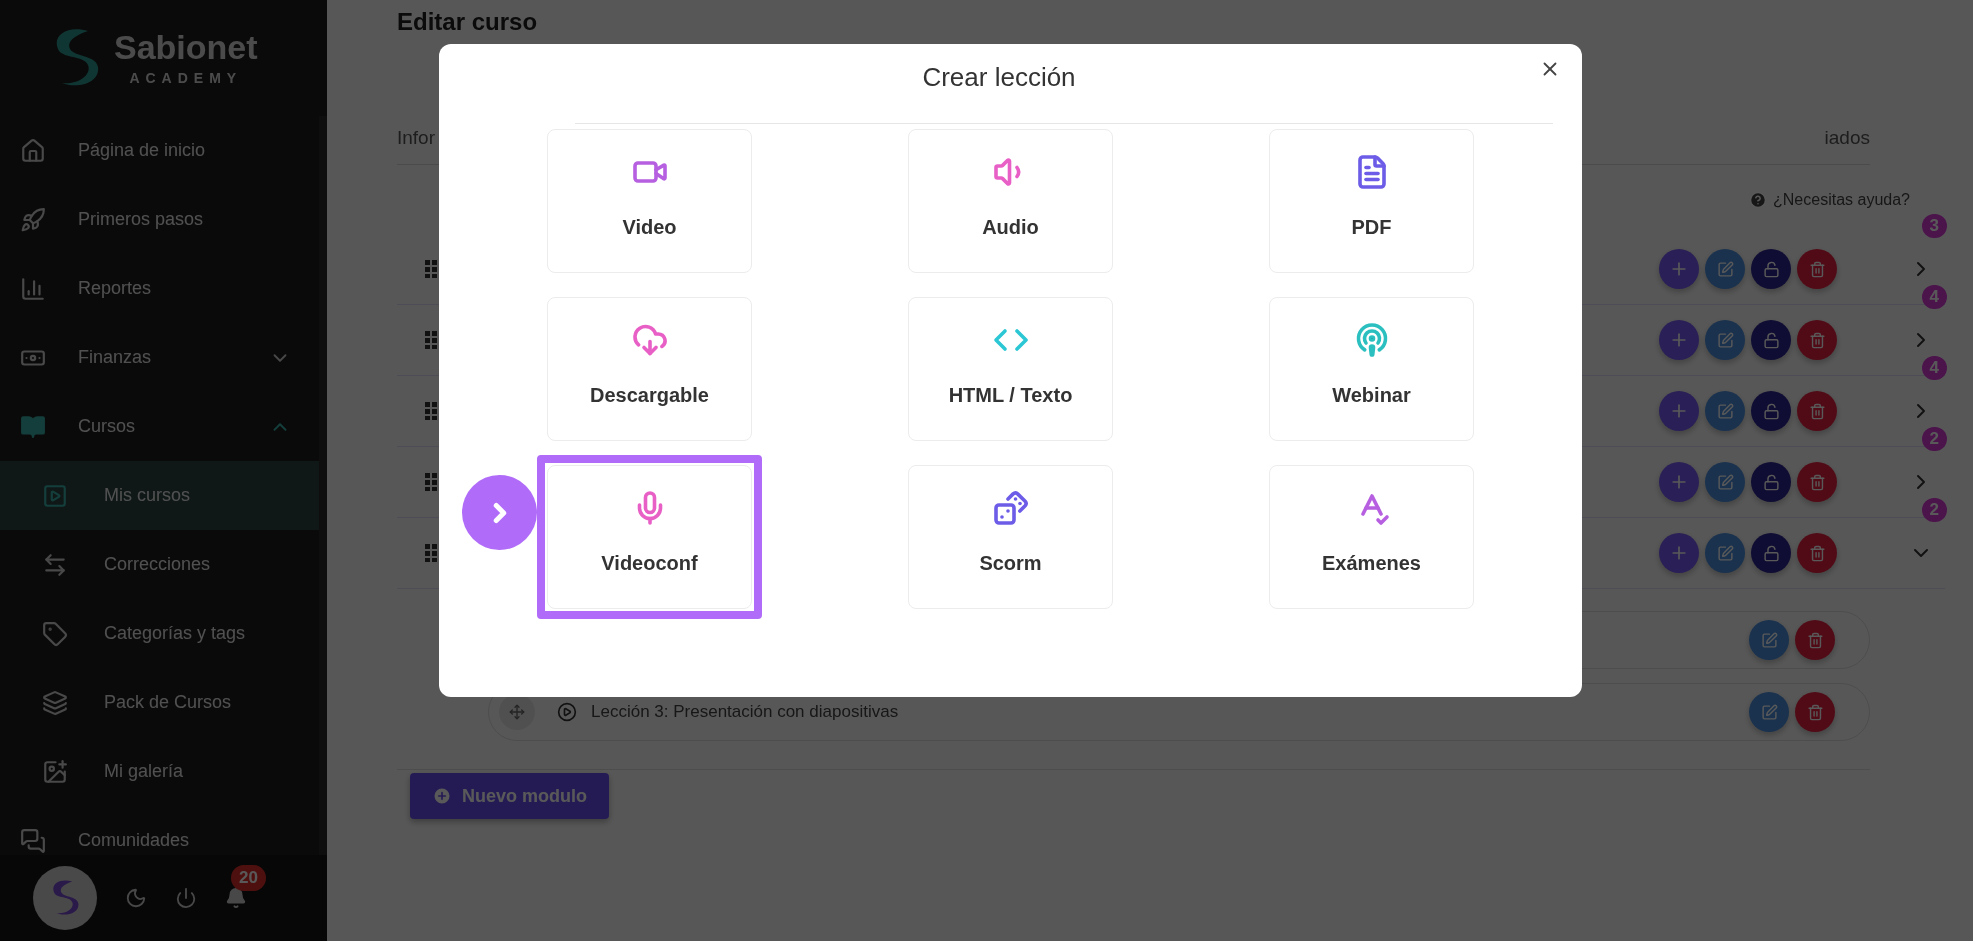 Image resolution: width=1973 pixels, height=941 pixels. Describe the element at coordinates (159, 564) in the screenshot. I see `sidebar-item: Correcciones` at that location.